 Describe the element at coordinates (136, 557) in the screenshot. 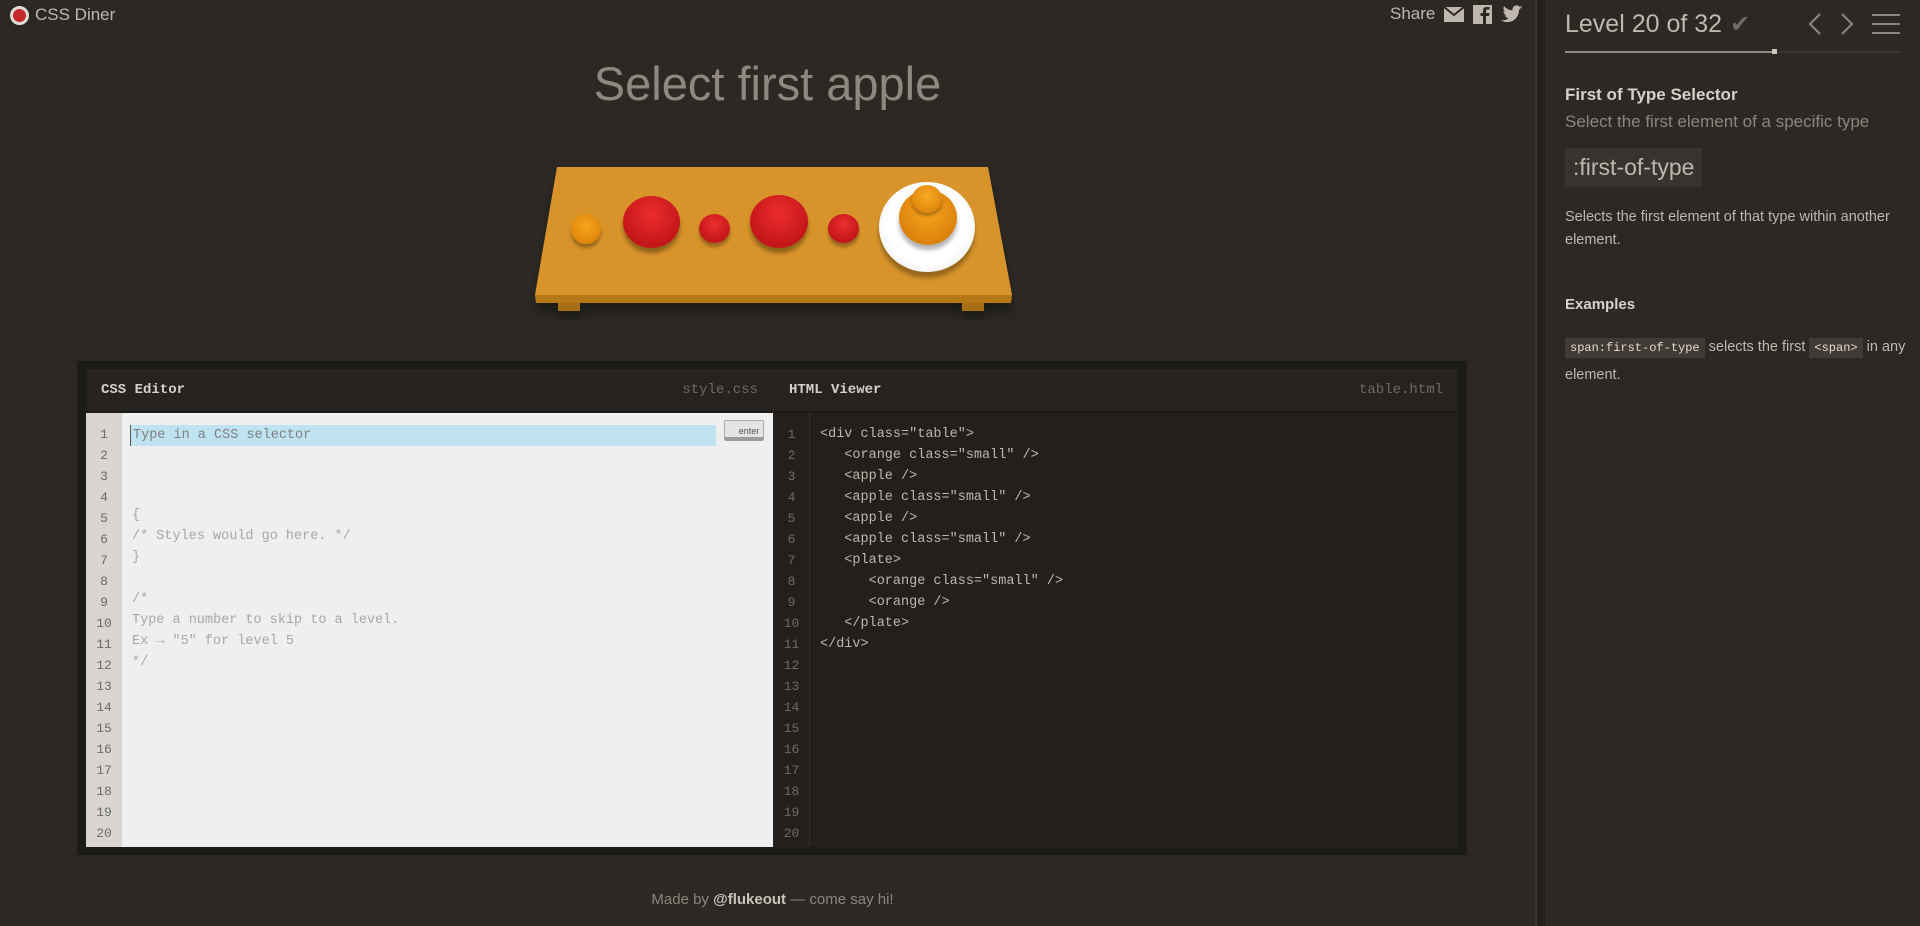

I see `code-line: }` at that location.